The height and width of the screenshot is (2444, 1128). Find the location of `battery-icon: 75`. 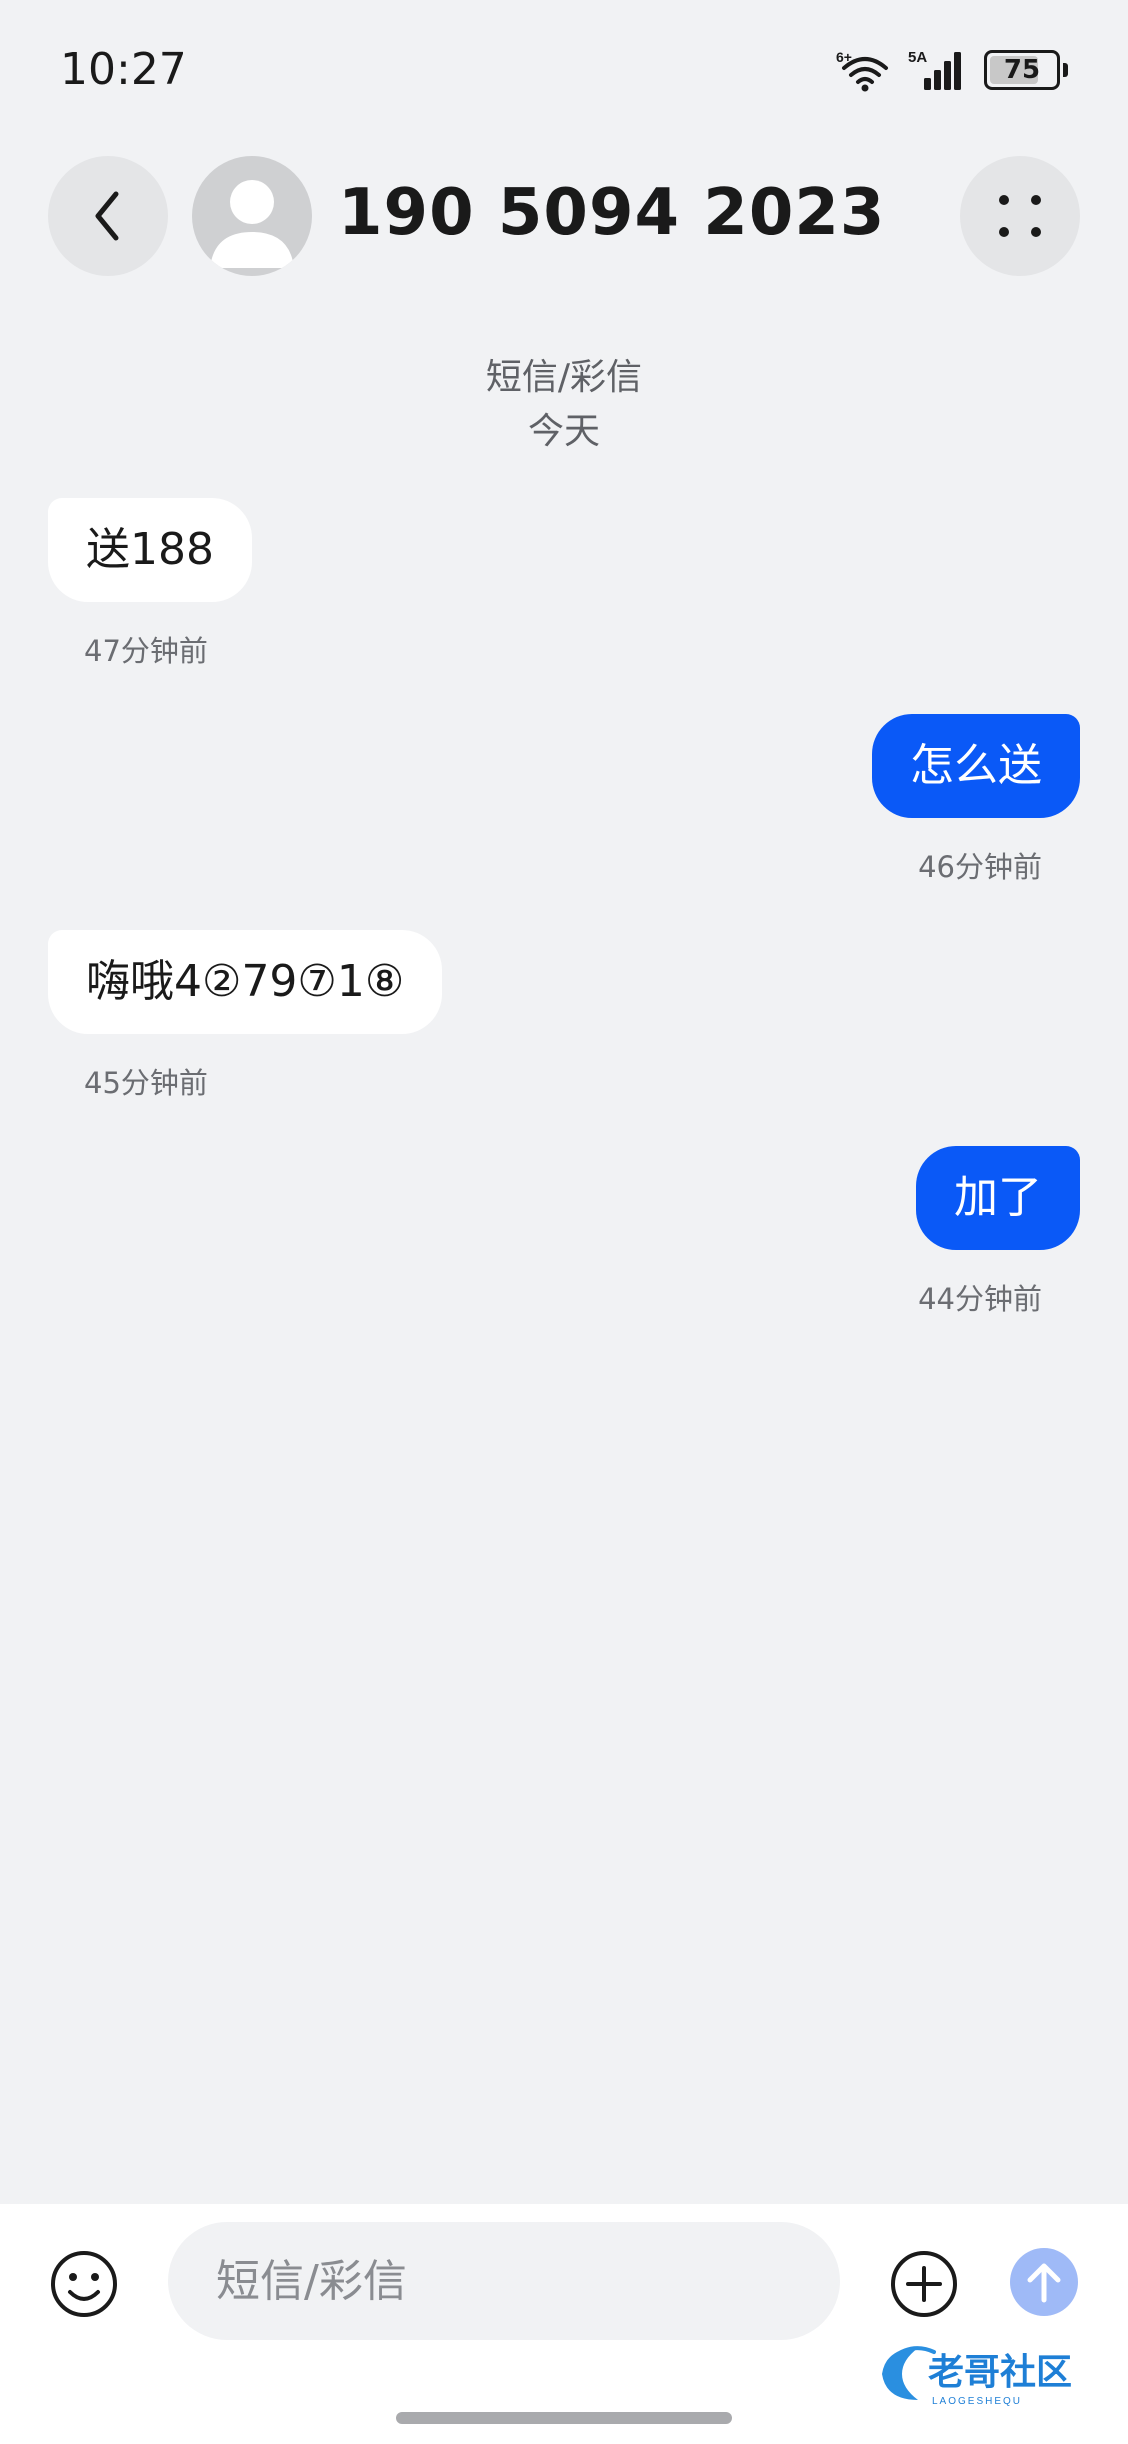

battery-icon: 75 is located at coordinates (1022, 70).